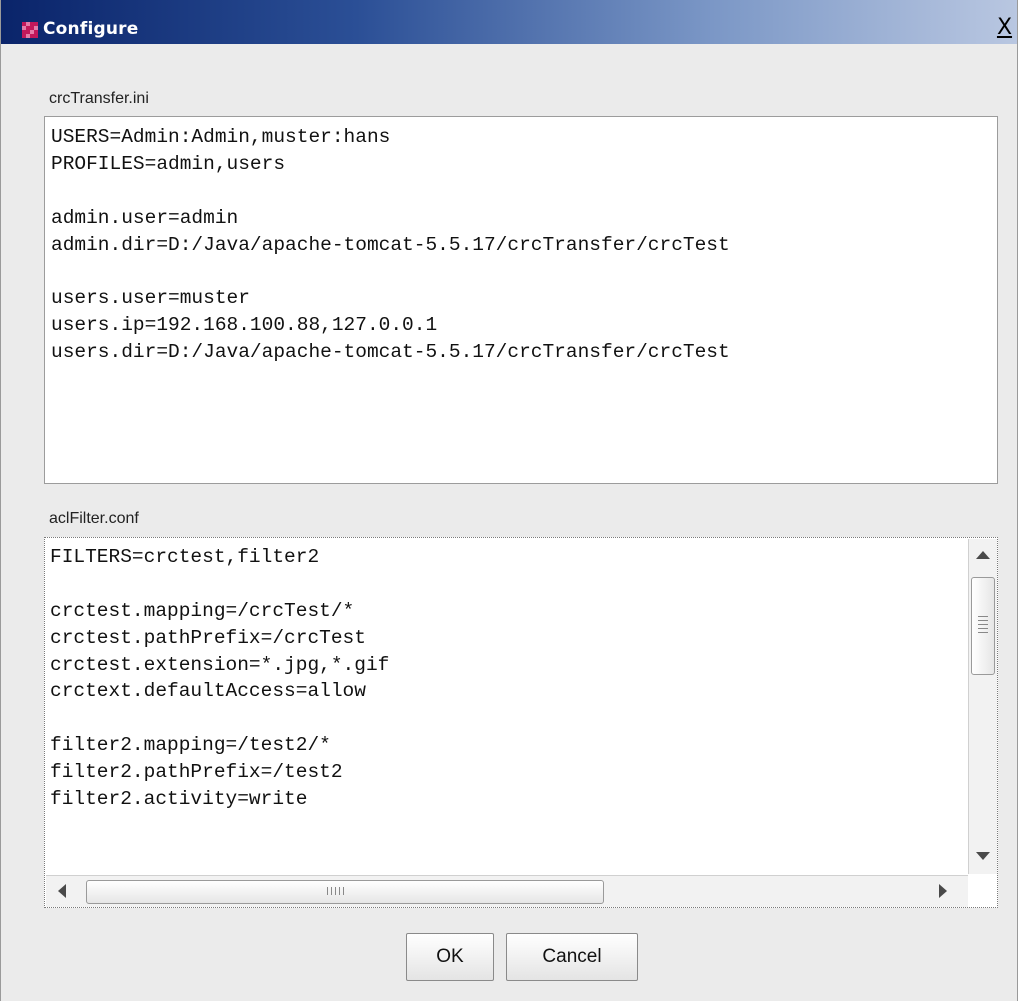  I want to click on ok-button: OK, so click(450, 957).